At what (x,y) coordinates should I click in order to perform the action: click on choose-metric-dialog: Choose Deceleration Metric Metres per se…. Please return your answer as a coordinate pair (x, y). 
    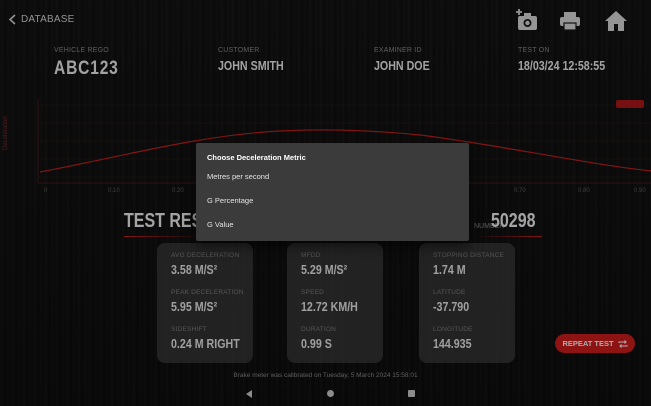
    Looking at the image, I should click on (332, 192).